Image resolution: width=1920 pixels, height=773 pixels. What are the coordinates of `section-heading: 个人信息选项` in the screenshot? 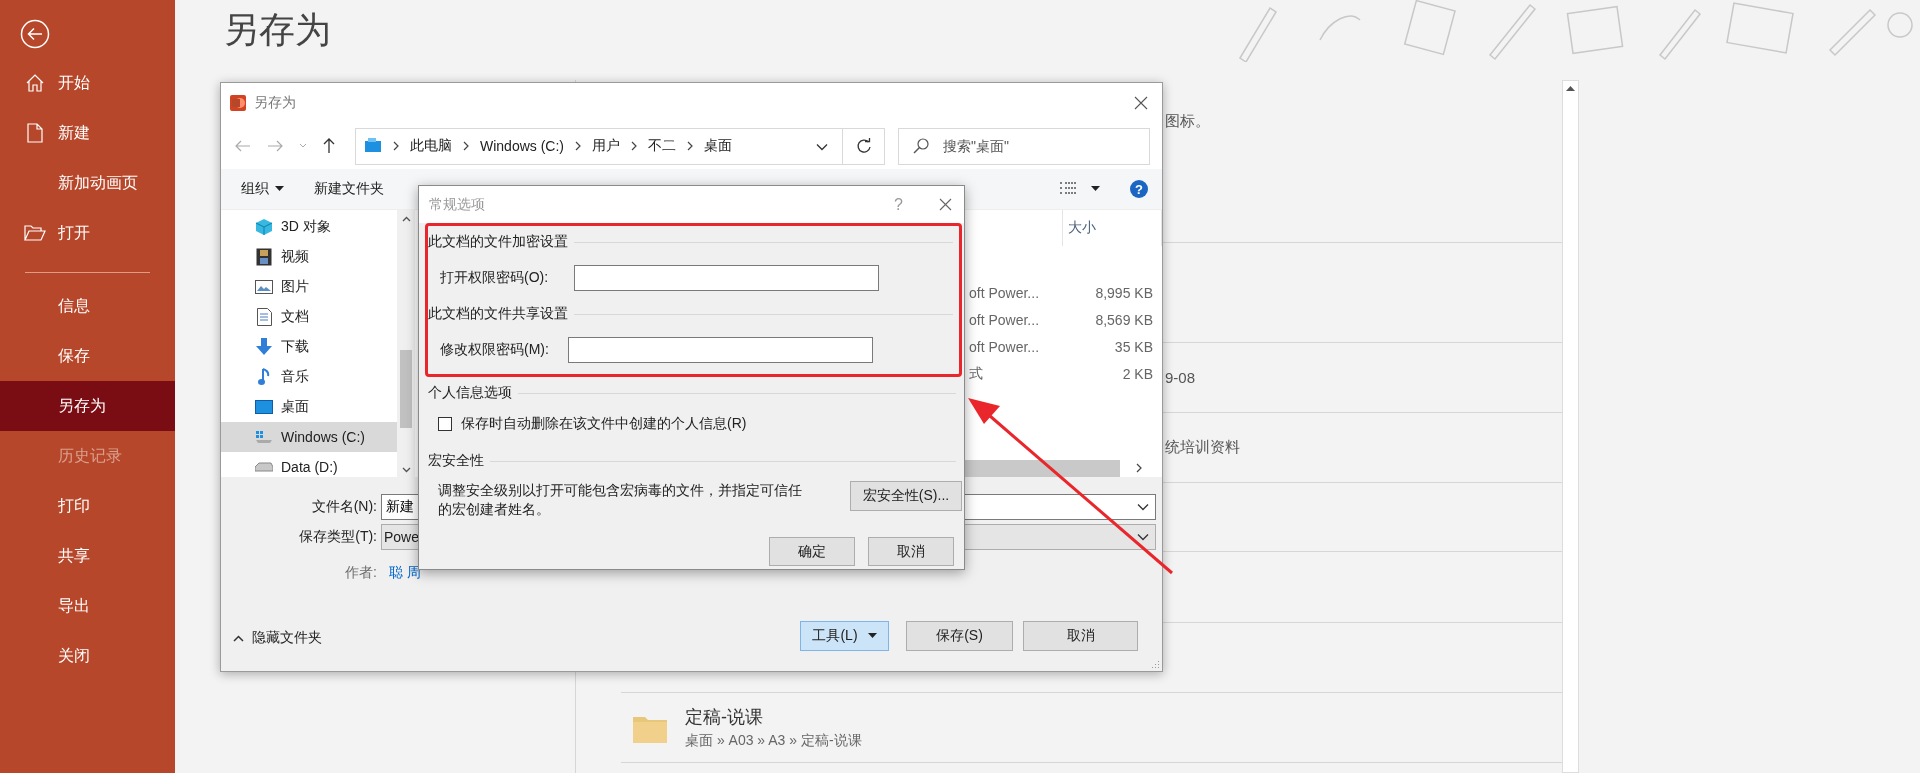 It's located at (470, 393).